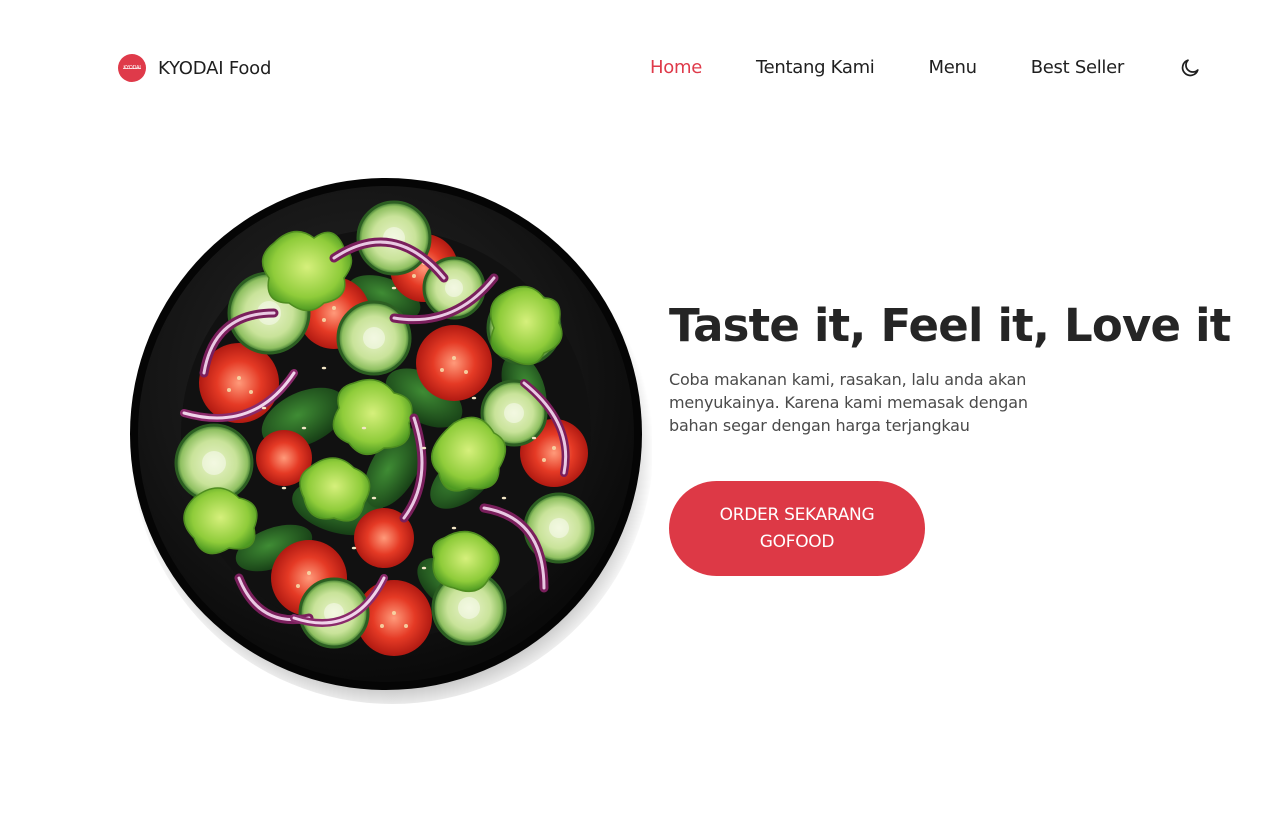 This screenshot has height=832, width=1280. Describe the element at coordinates (1078, 68) in the screenshot. I see `nav-item-best-seller: Best Seller` at that location.